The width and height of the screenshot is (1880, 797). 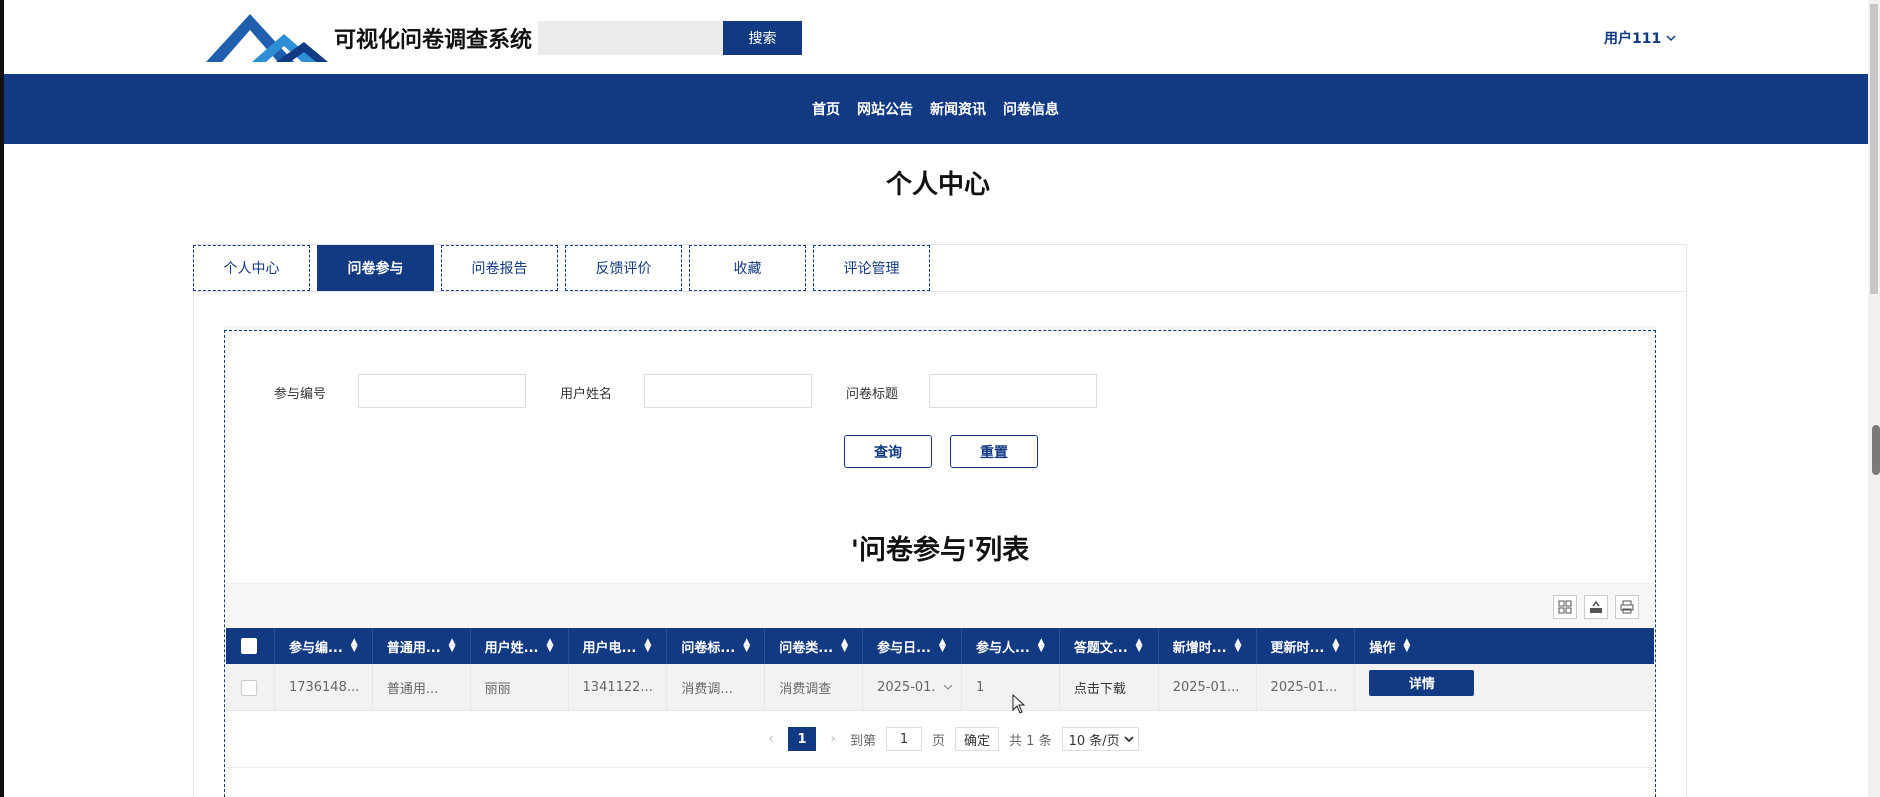 I want to click on user-name-input, so click(x=728, y=391).